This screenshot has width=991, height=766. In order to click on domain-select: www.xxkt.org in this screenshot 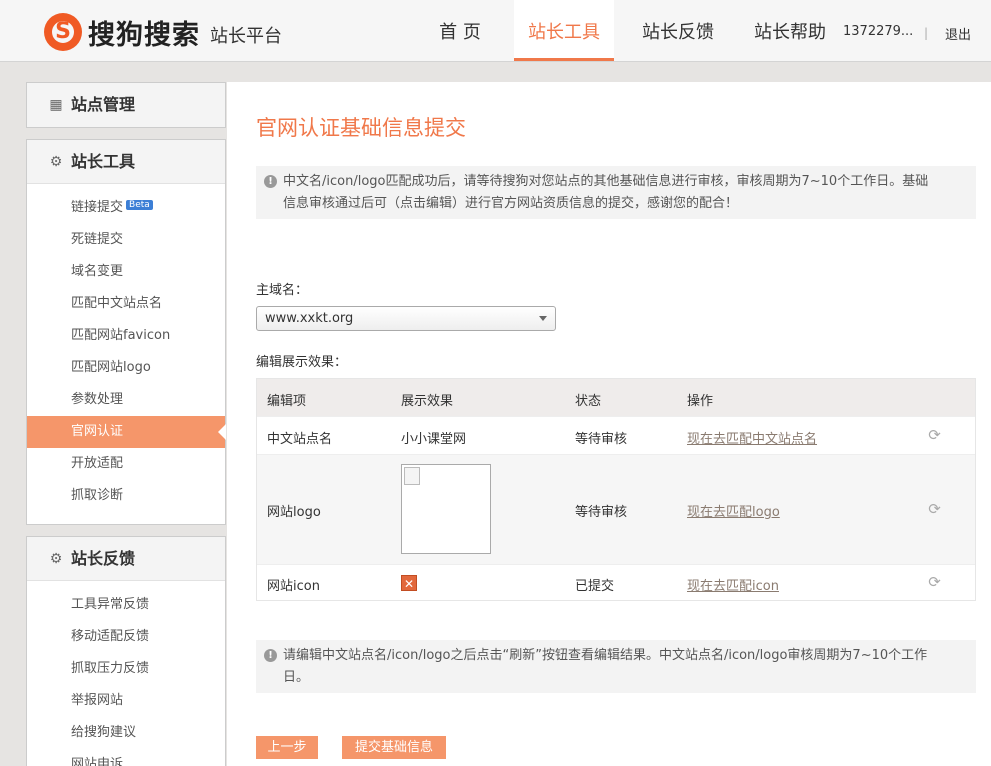, I will do `click(406, 318)`.